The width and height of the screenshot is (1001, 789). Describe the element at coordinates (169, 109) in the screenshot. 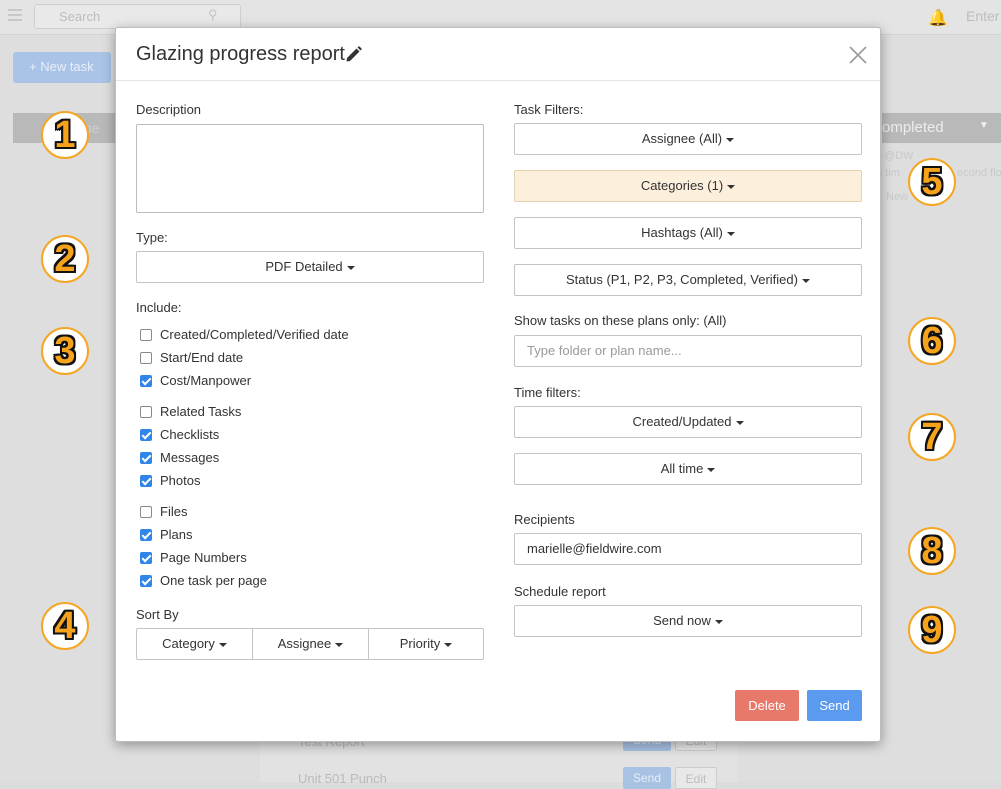

I see `description-label: Description` at that location.